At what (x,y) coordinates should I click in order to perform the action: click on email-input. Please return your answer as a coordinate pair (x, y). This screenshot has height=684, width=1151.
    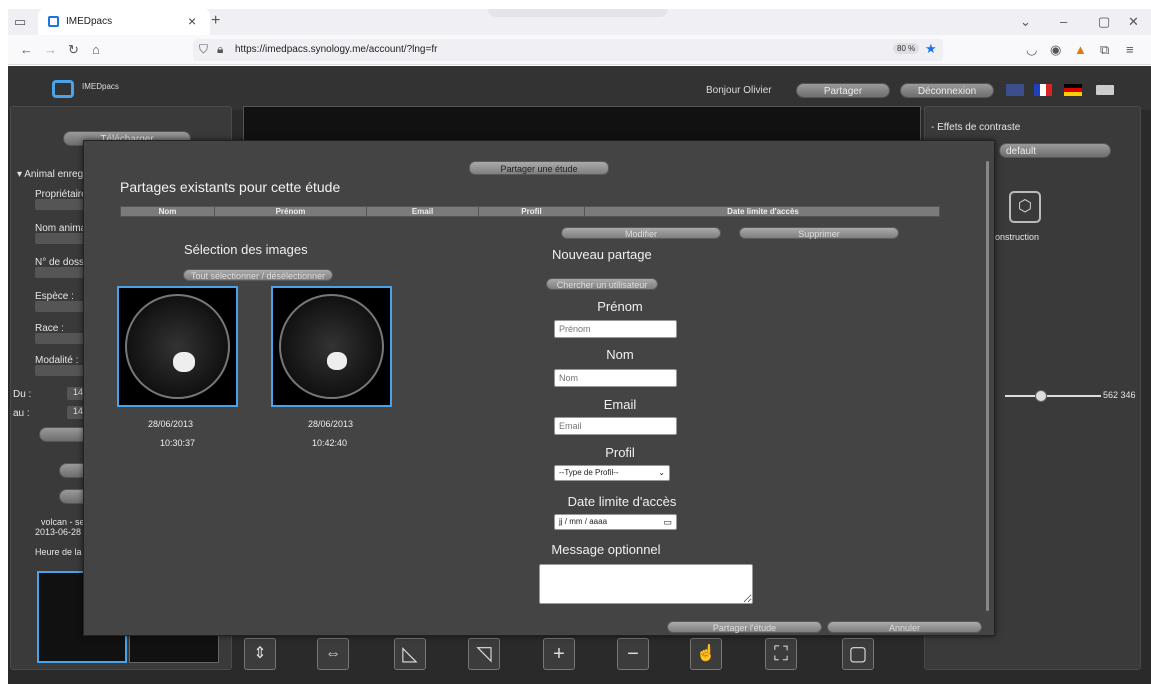
    Looking at the image, I should click on (615, 426).